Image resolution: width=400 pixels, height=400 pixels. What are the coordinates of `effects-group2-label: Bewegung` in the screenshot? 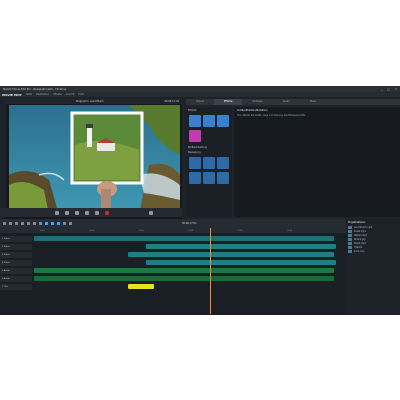 It's located at (194, 152).